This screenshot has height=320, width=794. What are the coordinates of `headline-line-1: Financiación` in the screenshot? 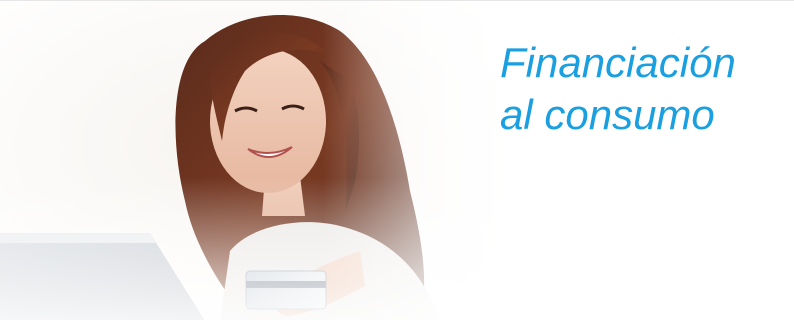 It's located at (618, 62).